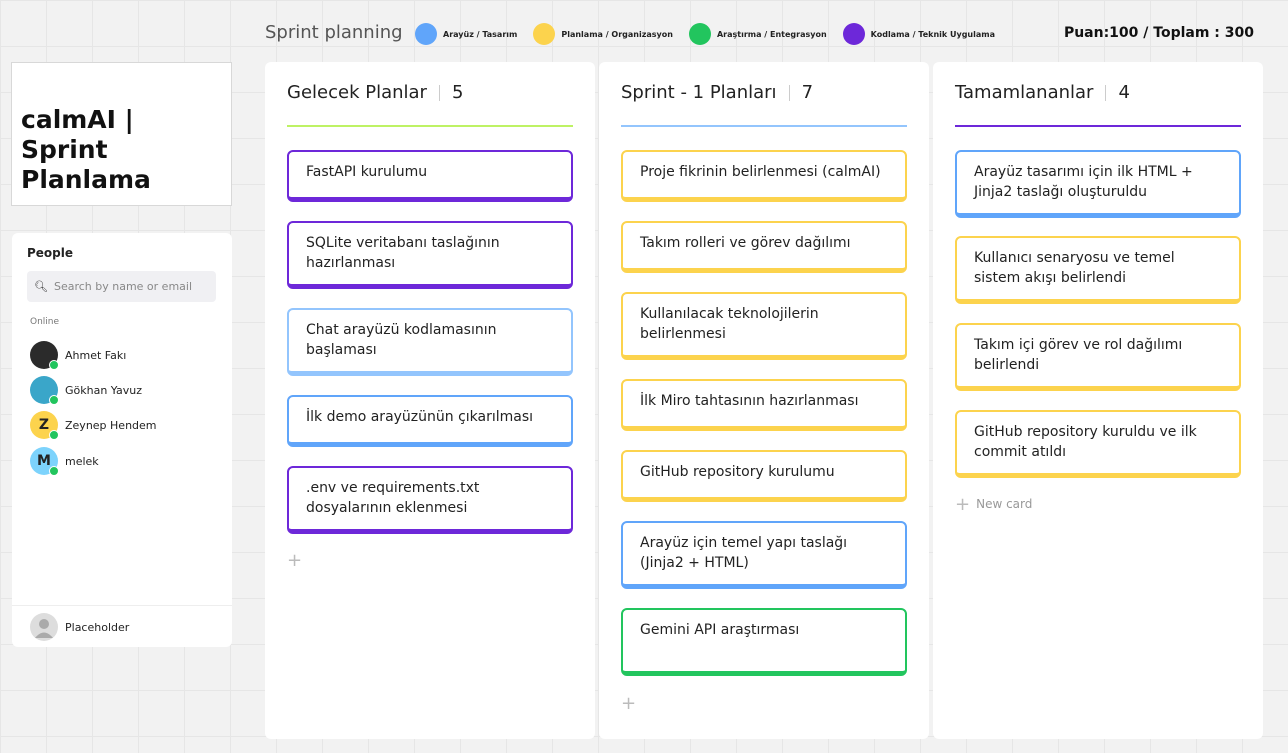  What do you see at coordinates (1024, 92) in the screenshot?
I see `column-title: Tamamlananlar` at bounding box center [1024, 92].